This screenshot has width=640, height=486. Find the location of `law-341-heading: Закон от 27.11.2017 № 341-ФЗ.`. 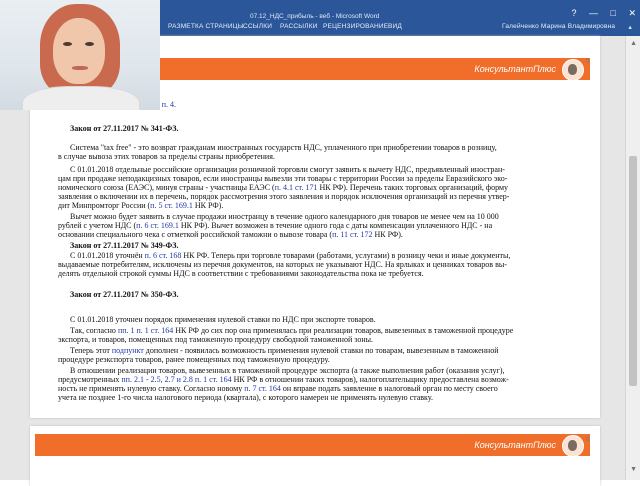

law-341-heading: Закон от 27.11.2017 № 341-ФЗ. is located at coordinates (124, 128).